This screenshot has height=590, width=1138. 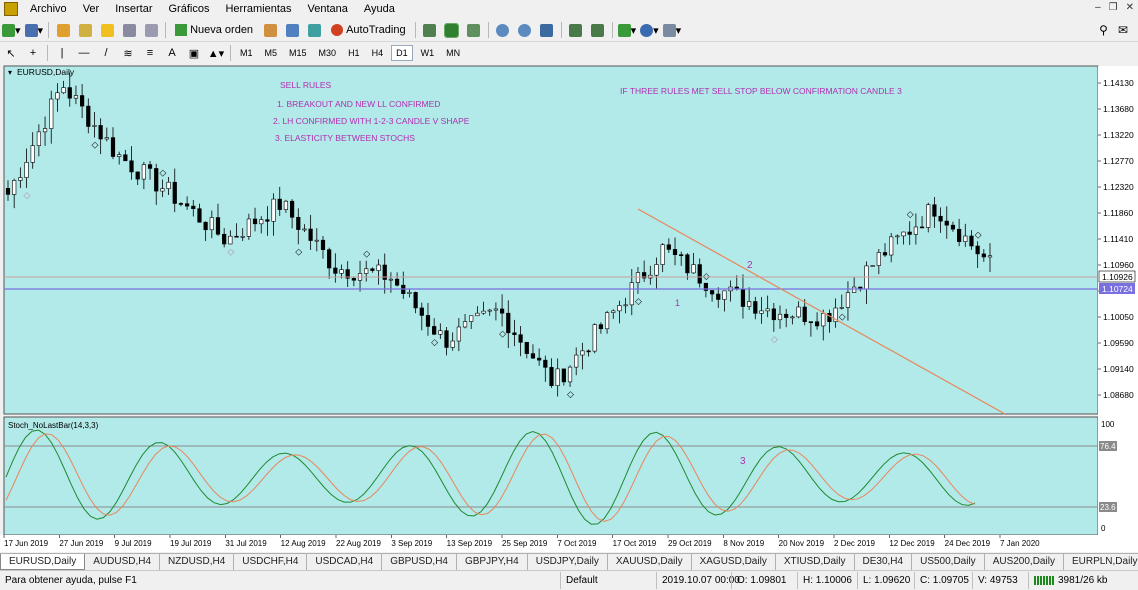 What do you see at coordinates (197, 562) in the screenshot?
I see `chart-tab: NZDUSD,H4` at bounding box center [197, 562].